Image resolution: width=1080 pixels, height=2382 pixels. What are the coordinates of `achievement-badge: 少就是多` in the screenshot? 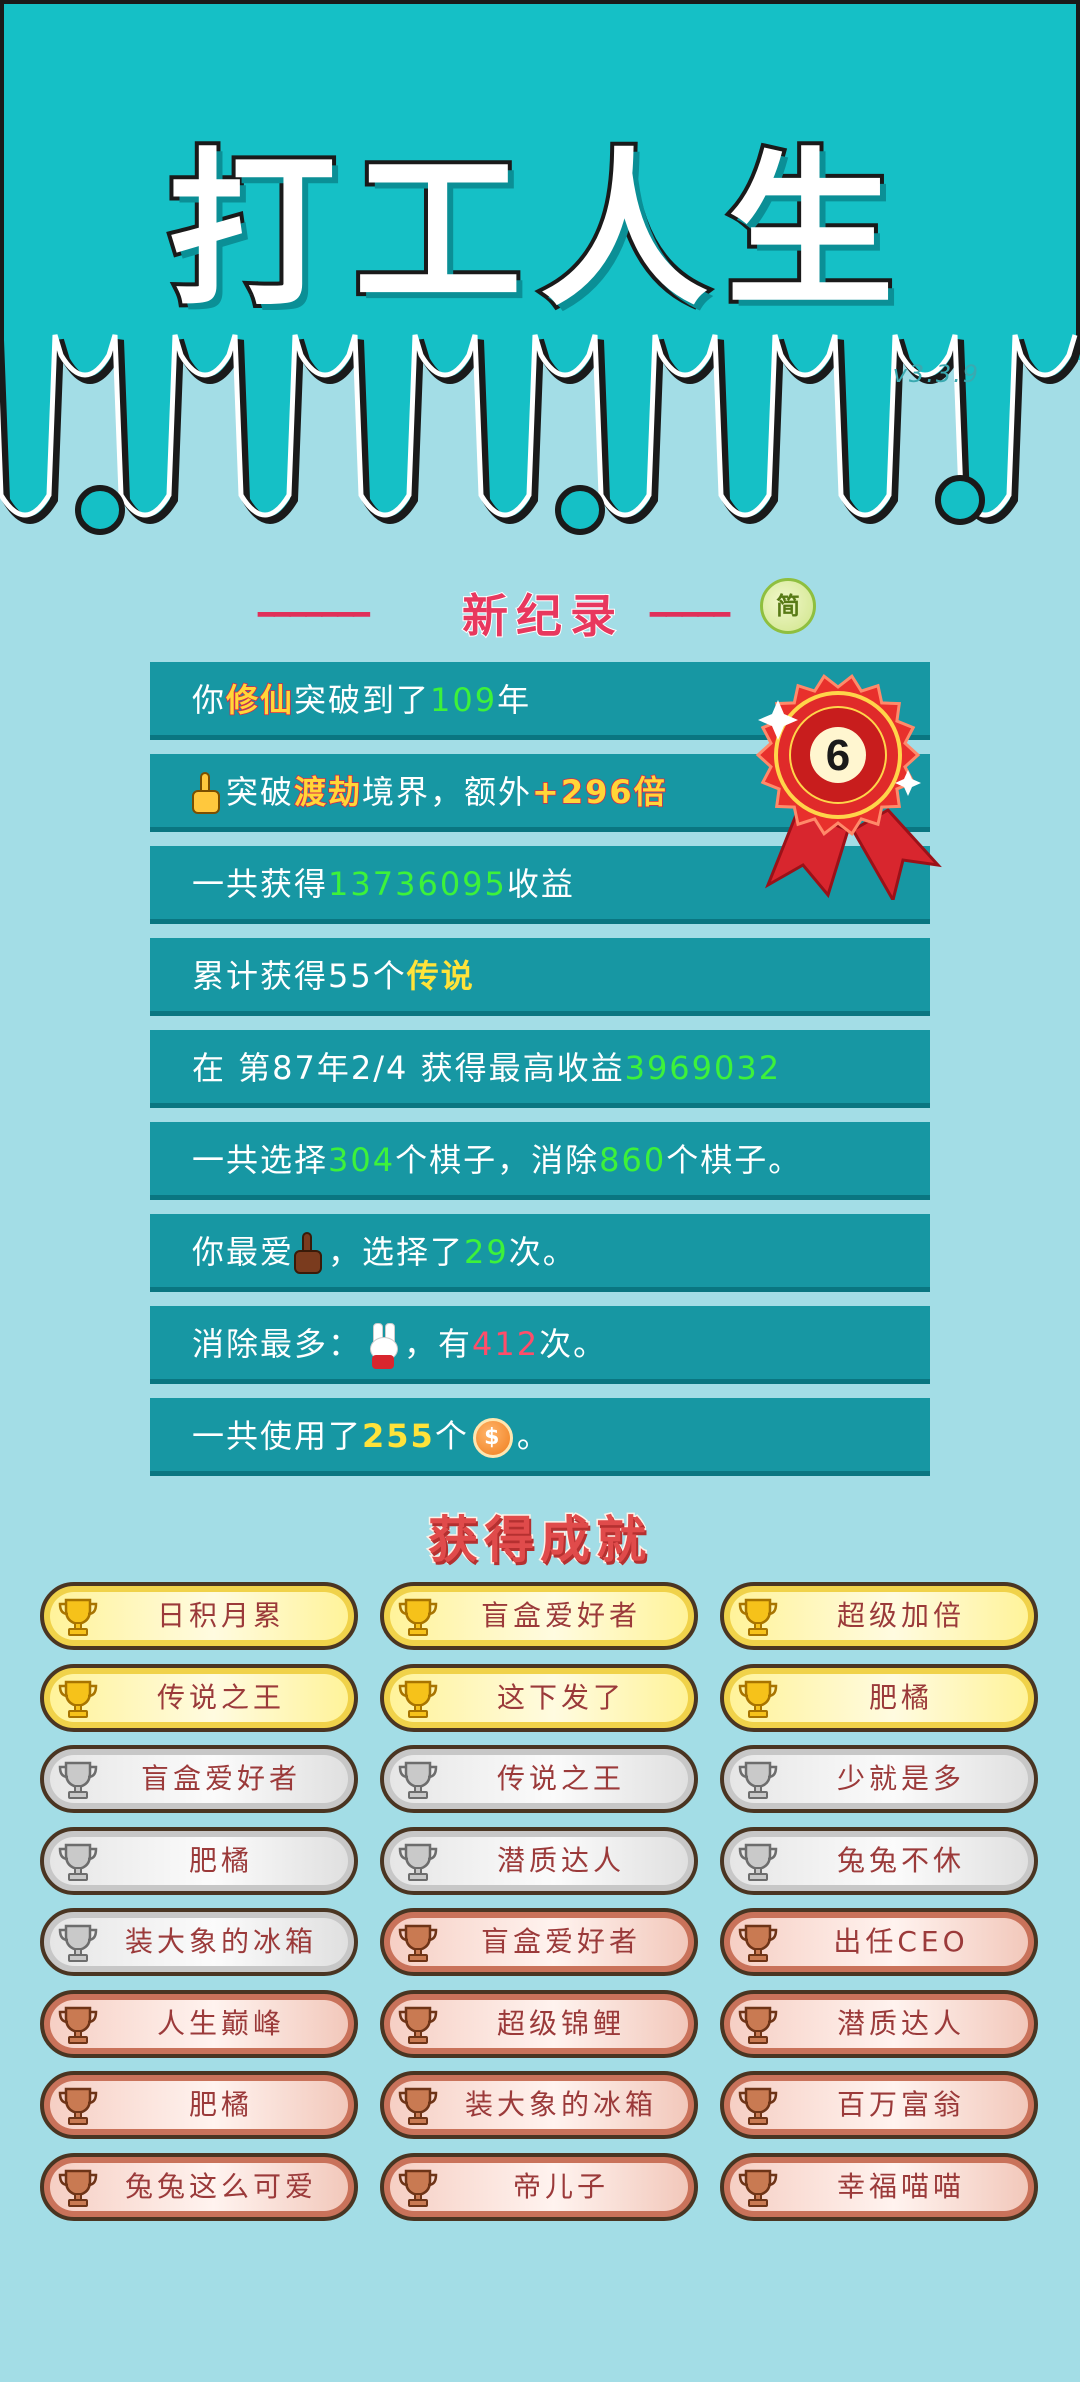 It's located at (879, 1779).